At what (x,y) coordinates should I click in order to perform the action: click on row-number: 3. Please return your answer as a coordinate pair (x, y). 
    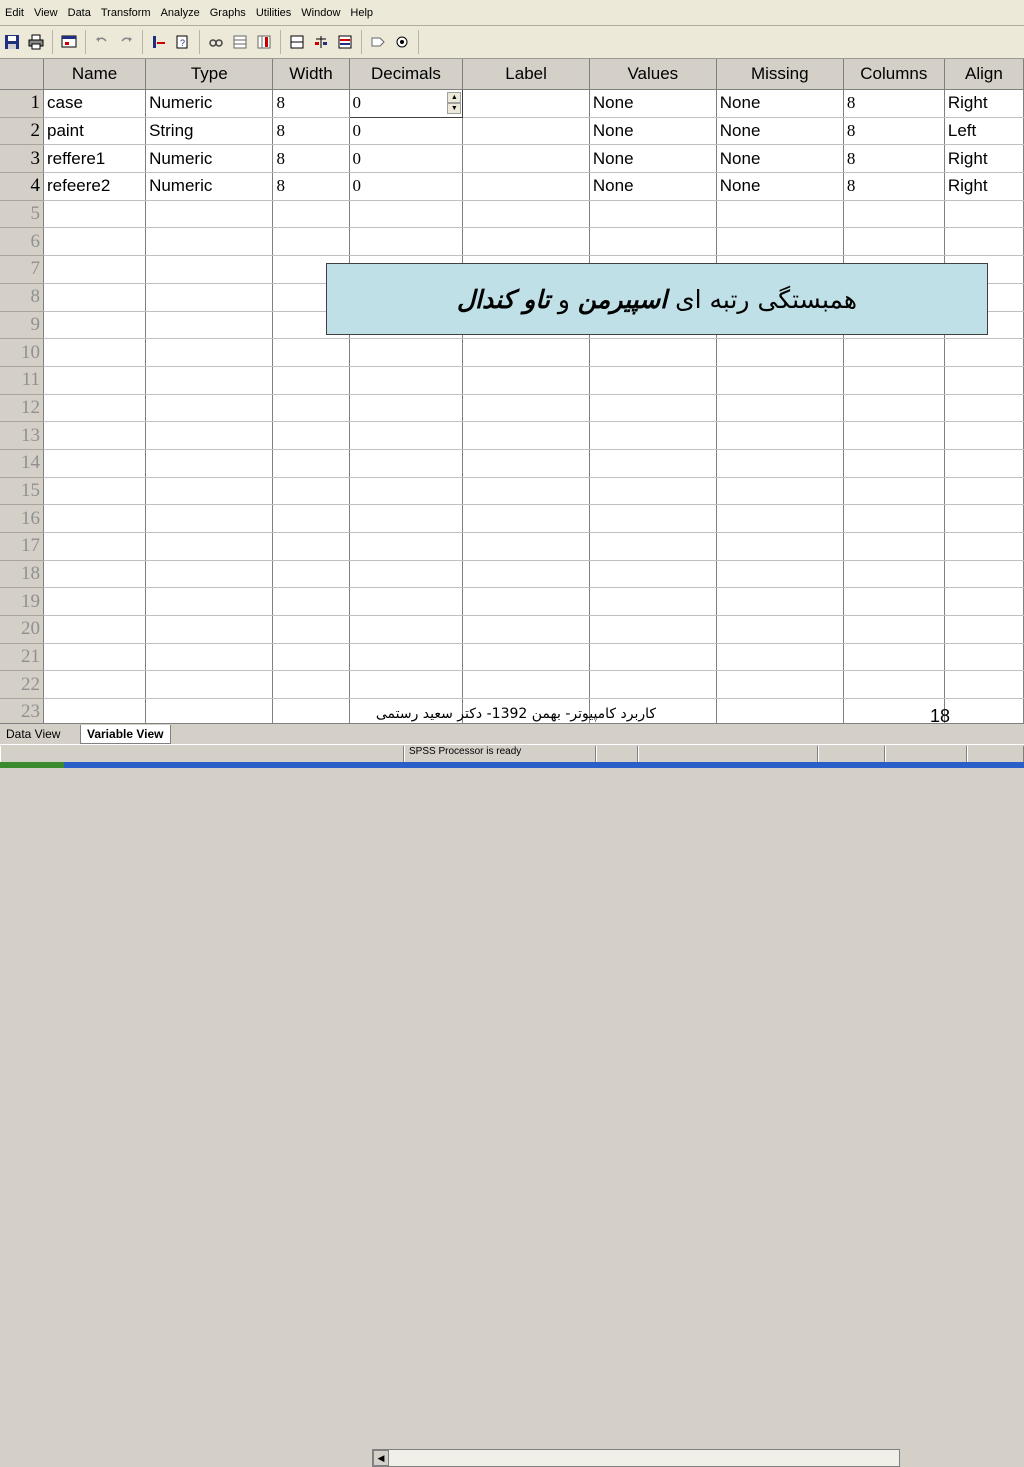
    Looking at the image, I should click on (22, 159).